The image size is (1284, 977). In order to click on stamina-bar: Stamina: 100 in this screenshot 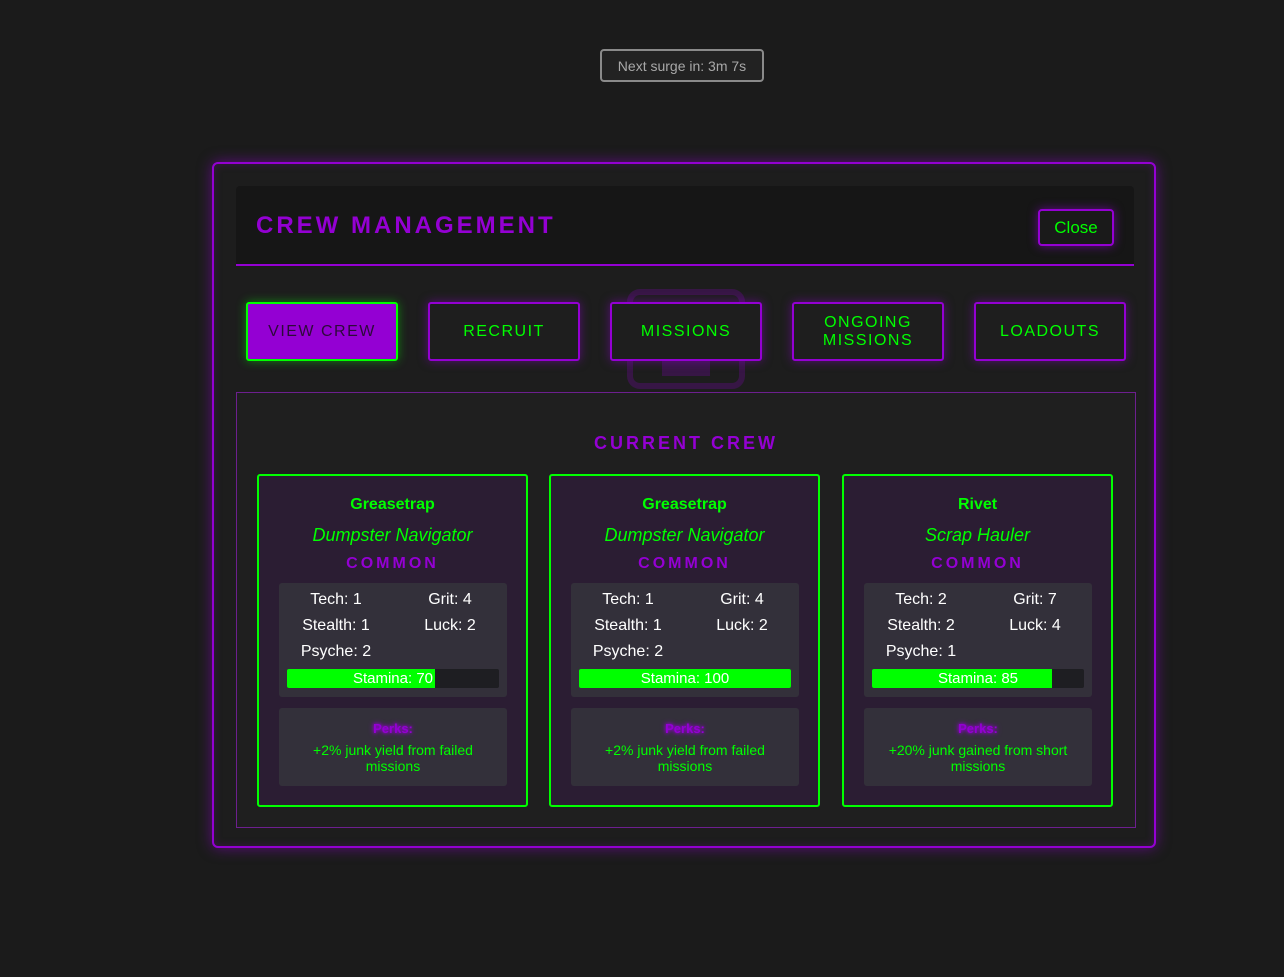, I will do `click(685, 678)`.